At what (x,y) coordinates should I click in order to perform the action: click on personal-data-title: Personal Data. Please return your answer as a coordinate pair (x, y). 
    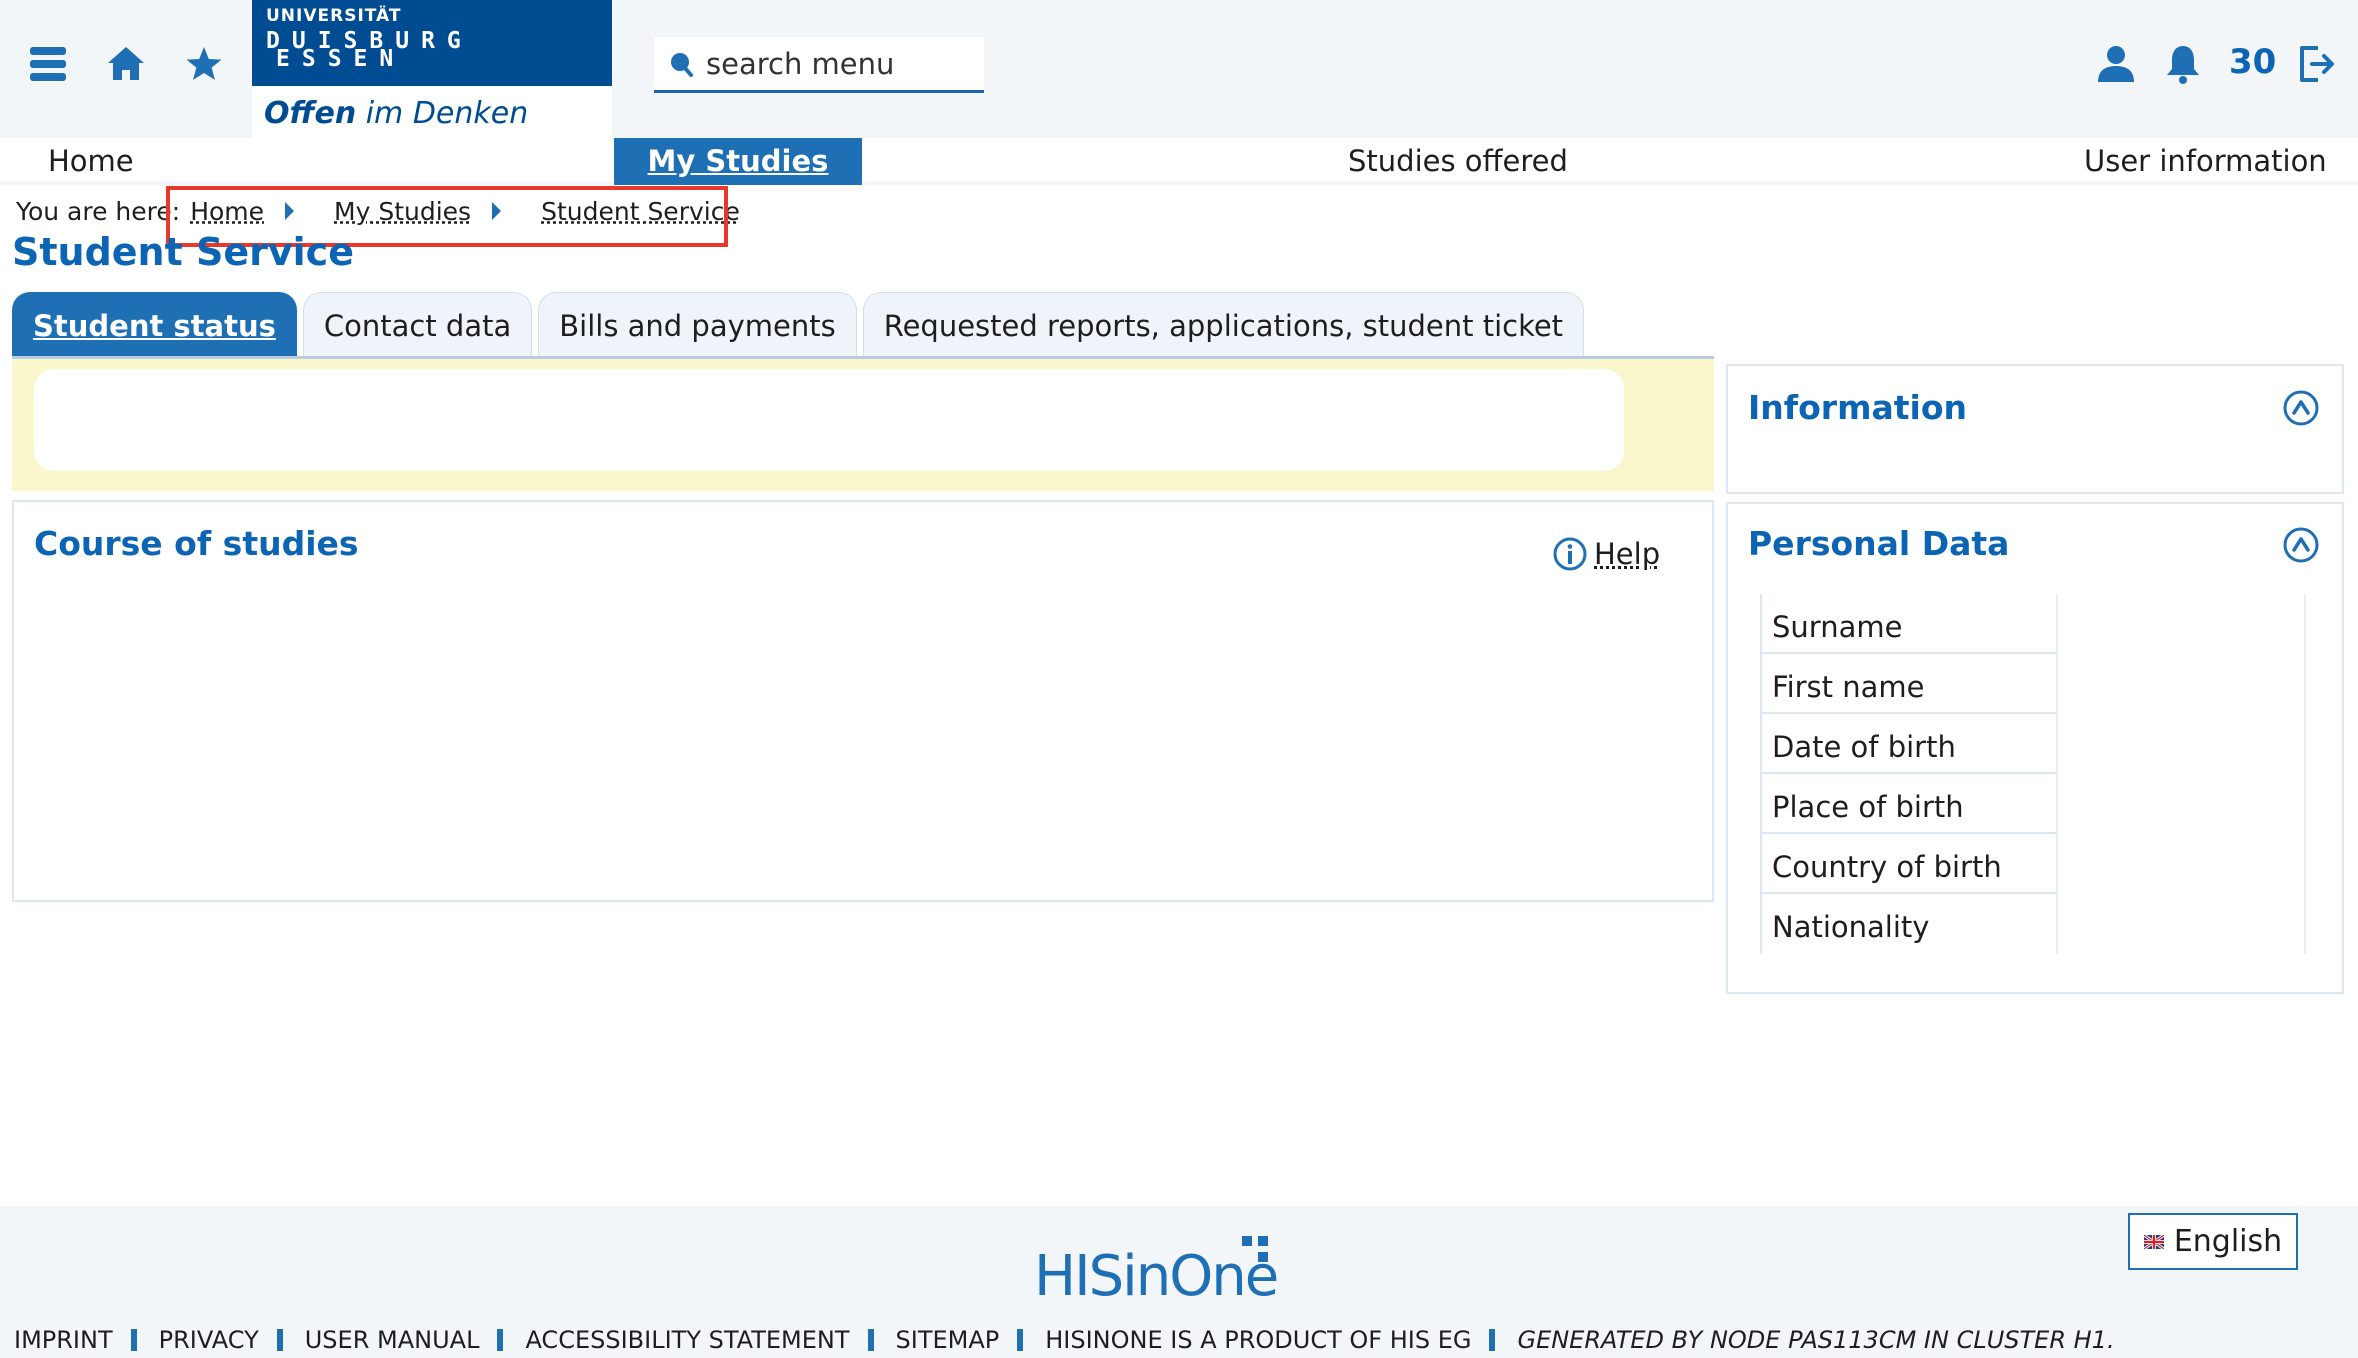
    Looking at the image, I should click on (1879, 543).